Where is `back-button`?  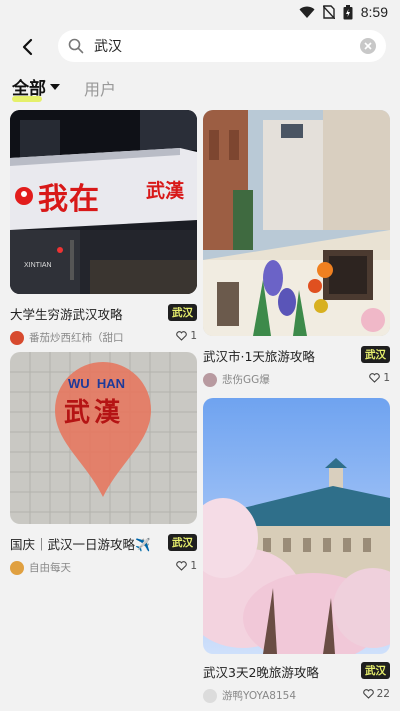 back-button is located at coordinates (27, 47).